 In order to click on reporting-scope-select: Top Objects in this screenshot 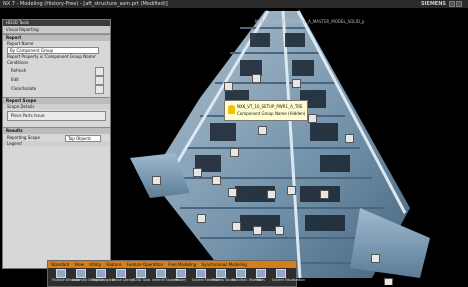, I will do `click(83, 138)`.